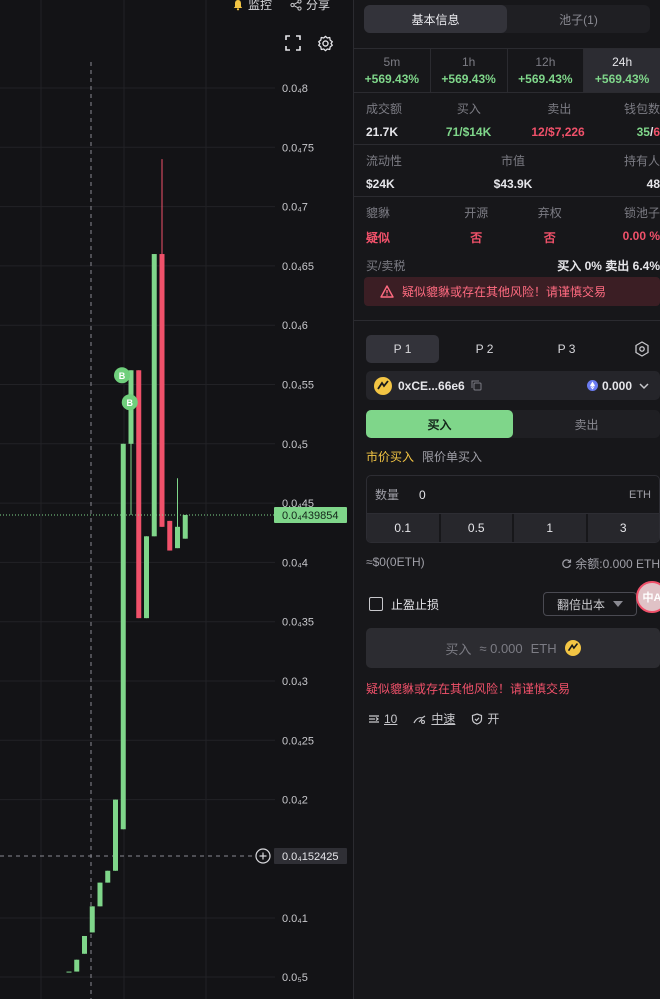 The height and width of the screenshot is (999, 660). I want to click on preset-amount-button: 3, so click(623, 528).